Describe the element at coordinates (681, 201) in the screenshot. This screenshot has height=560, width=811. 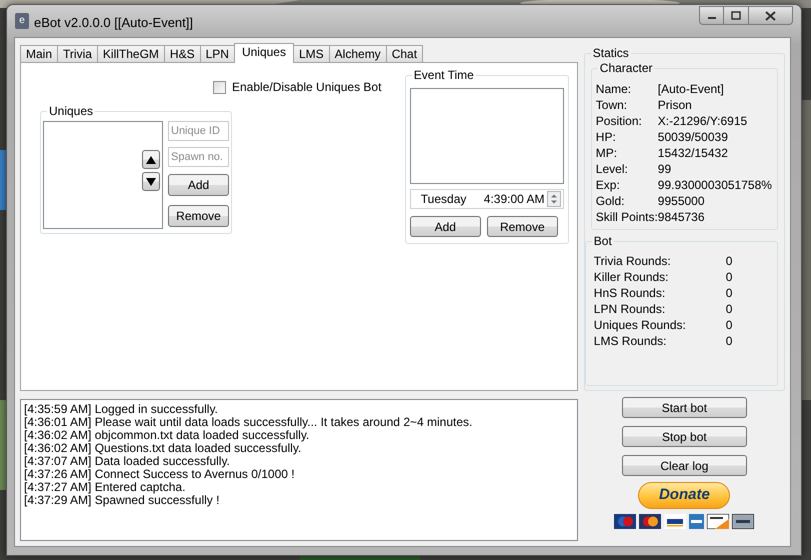
I see `field-value: 9955000` at that location.